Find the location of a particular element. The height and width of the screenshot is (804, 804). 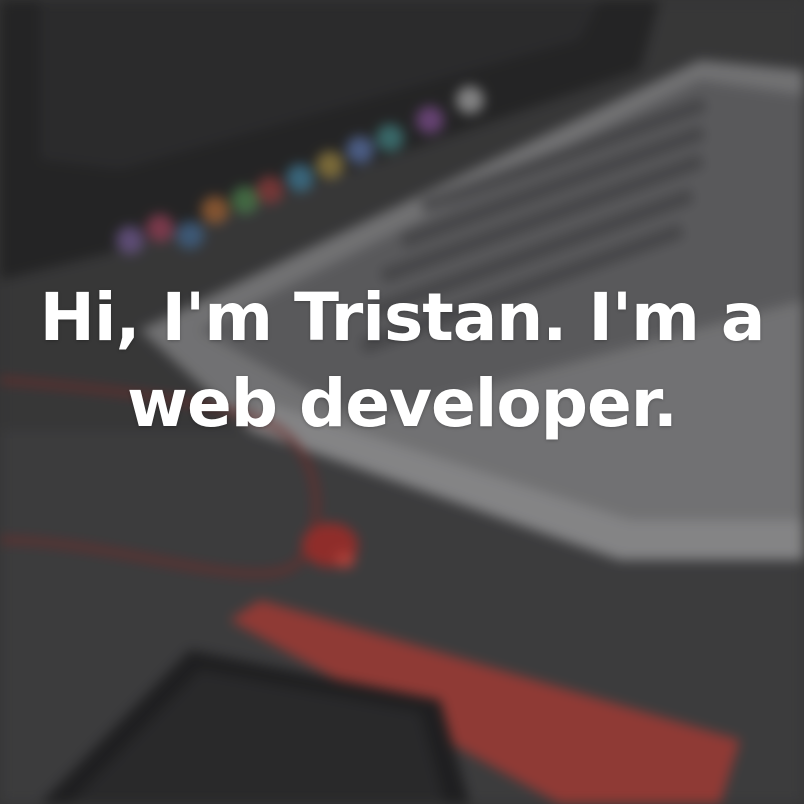

headline-line-2: web developer. is located at coordinates (402, 403).